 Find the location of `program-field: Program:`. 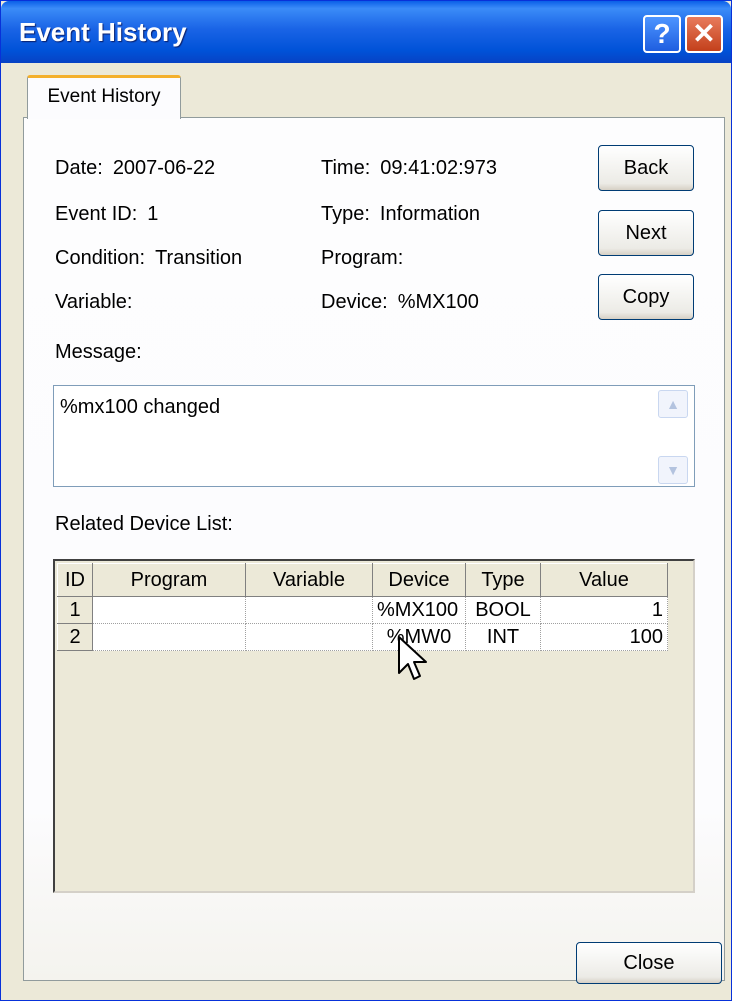

program-field: Program: is located at coordinates (367, 258).